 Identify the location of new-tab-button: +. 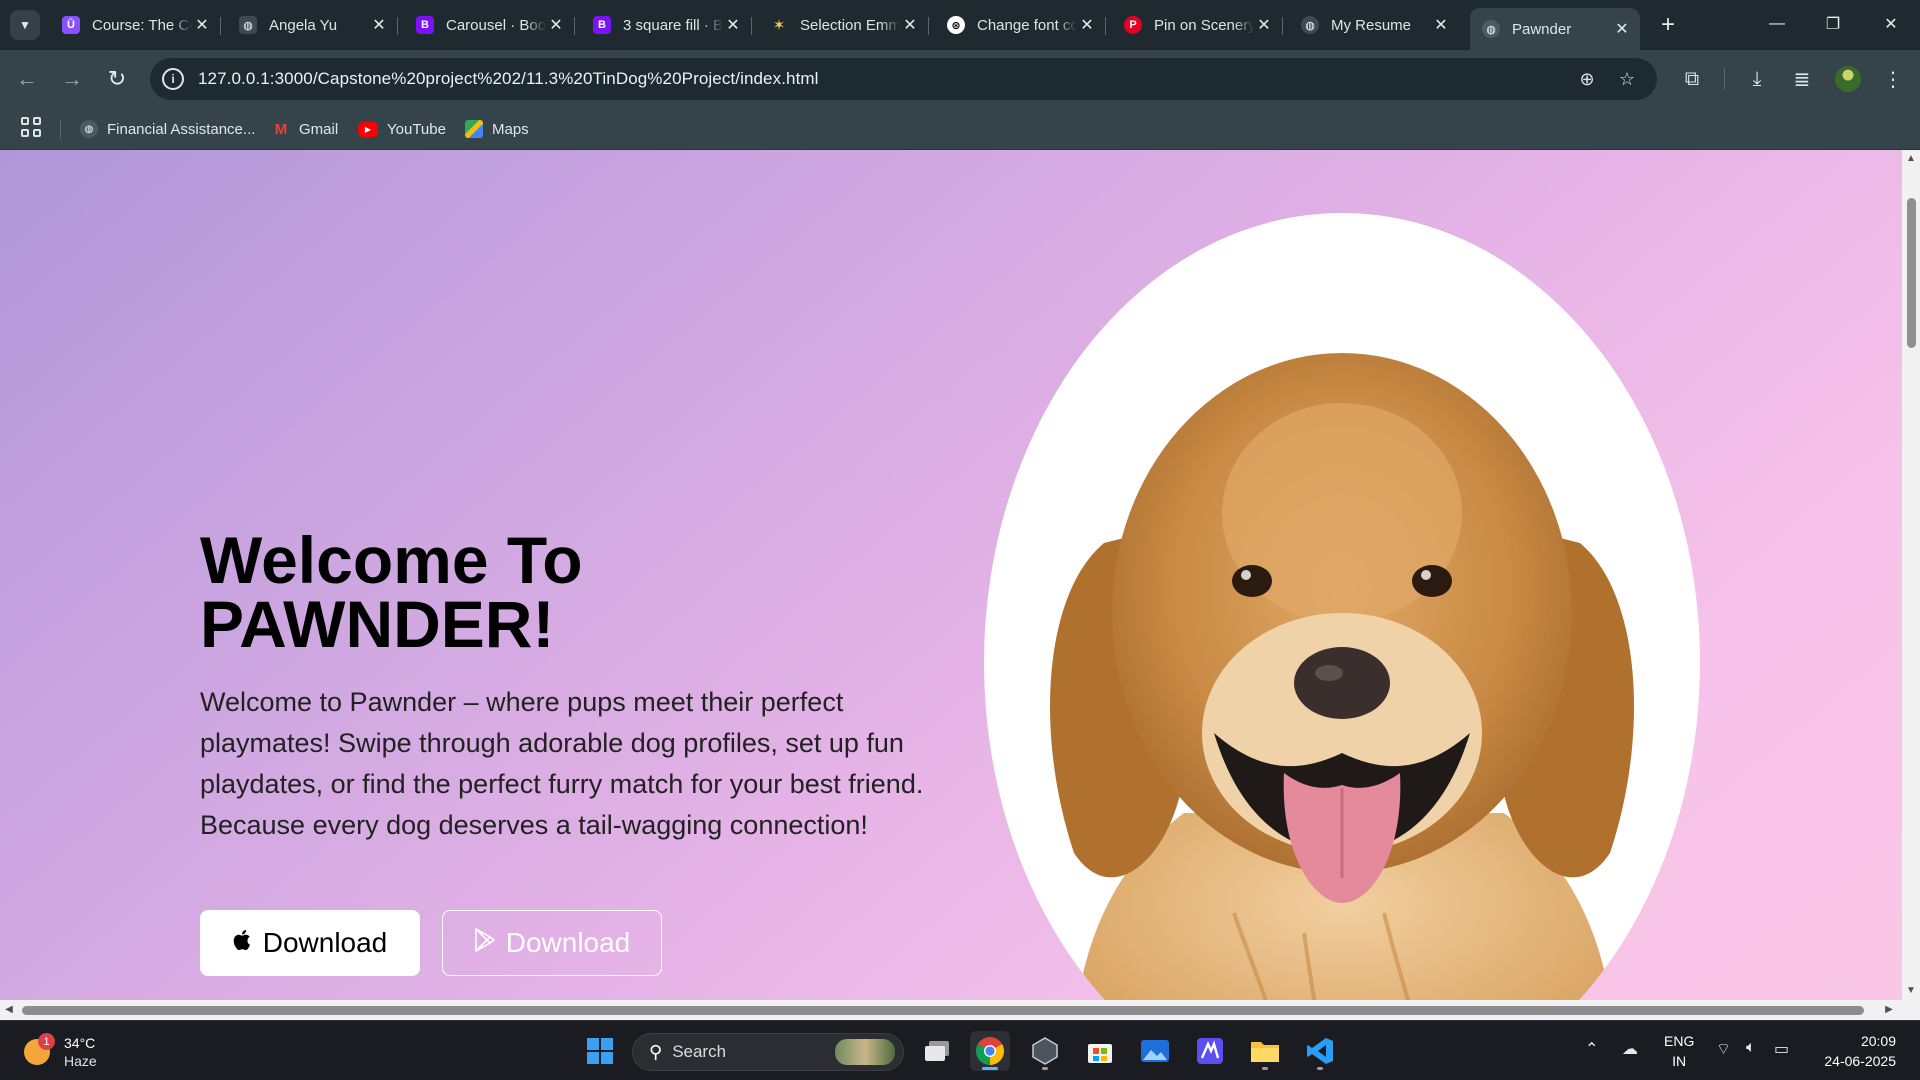
(1668, 25).